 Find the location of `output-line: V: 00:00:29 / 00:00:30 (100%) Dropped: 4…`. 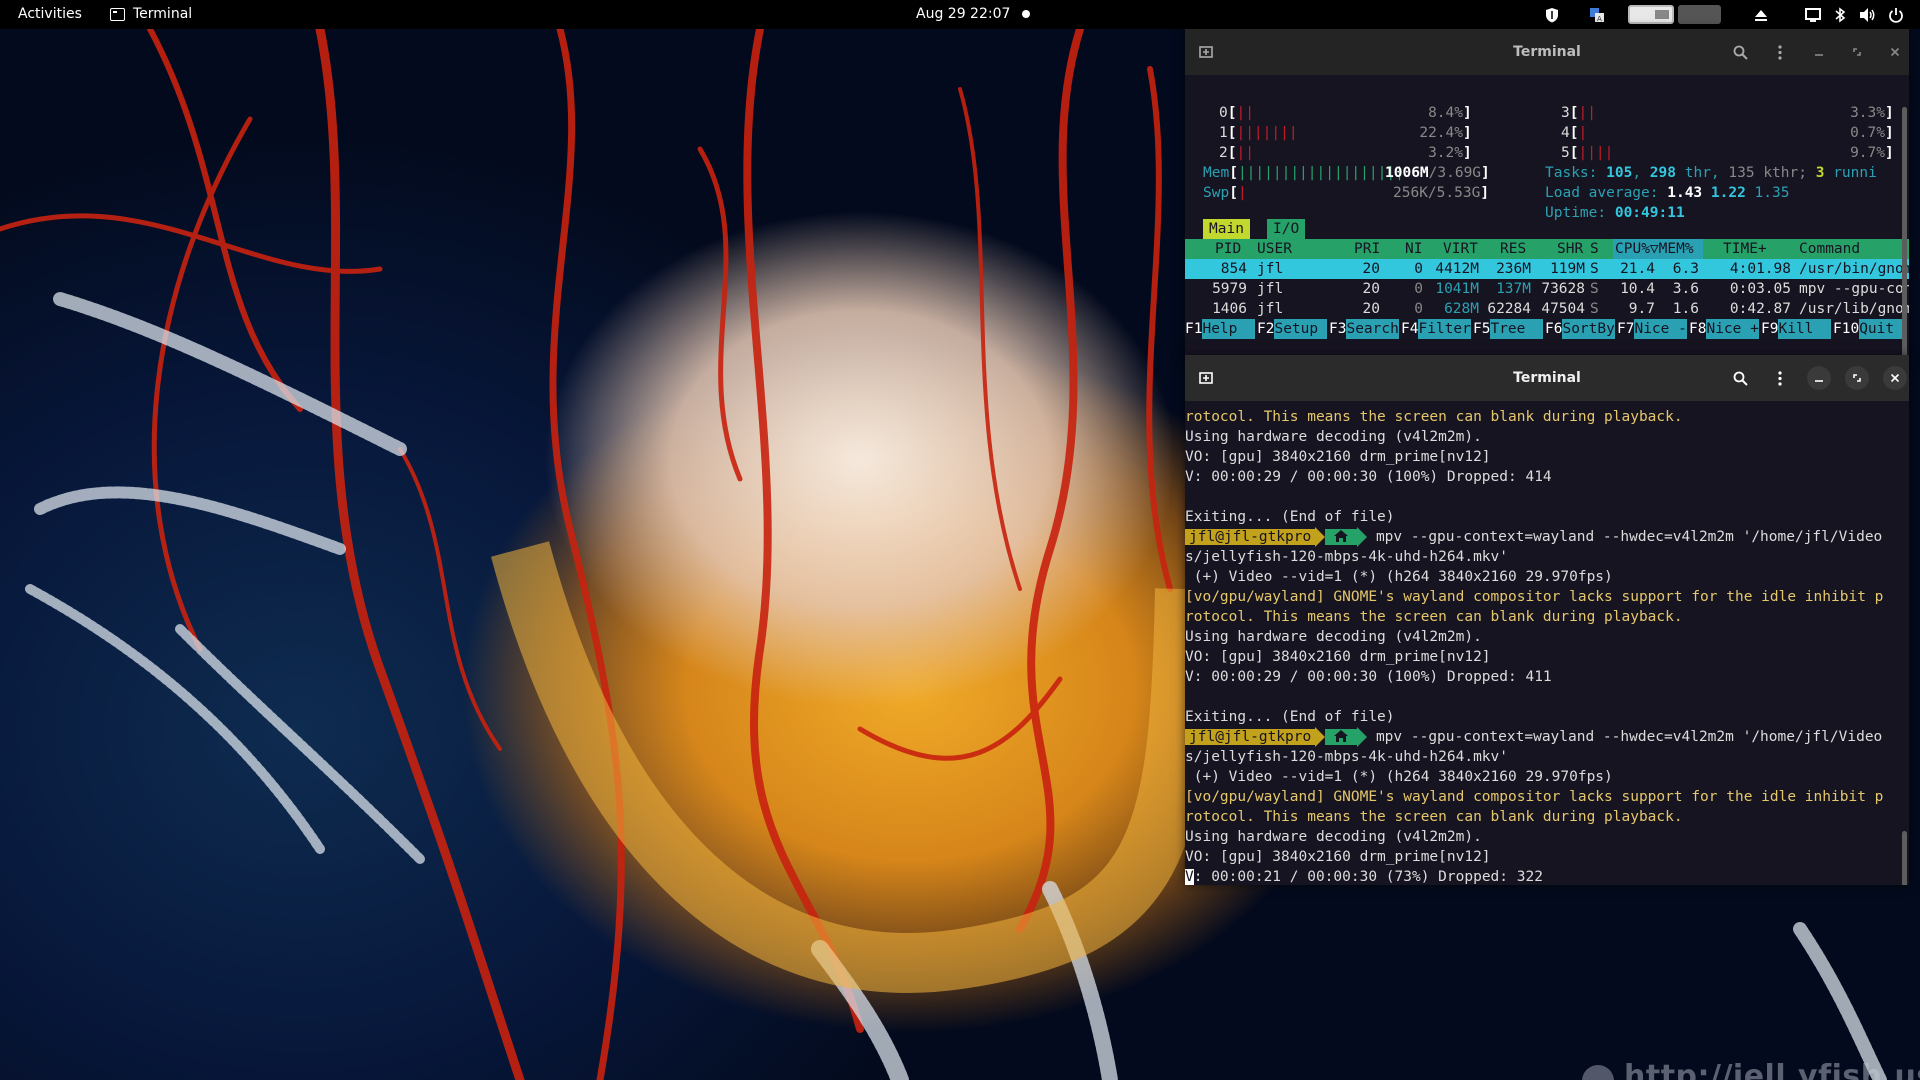

output-line: V: 00:00:29 / 00:00:30 (100%) Dropped: 4… is located at coordinates (1368, 477).